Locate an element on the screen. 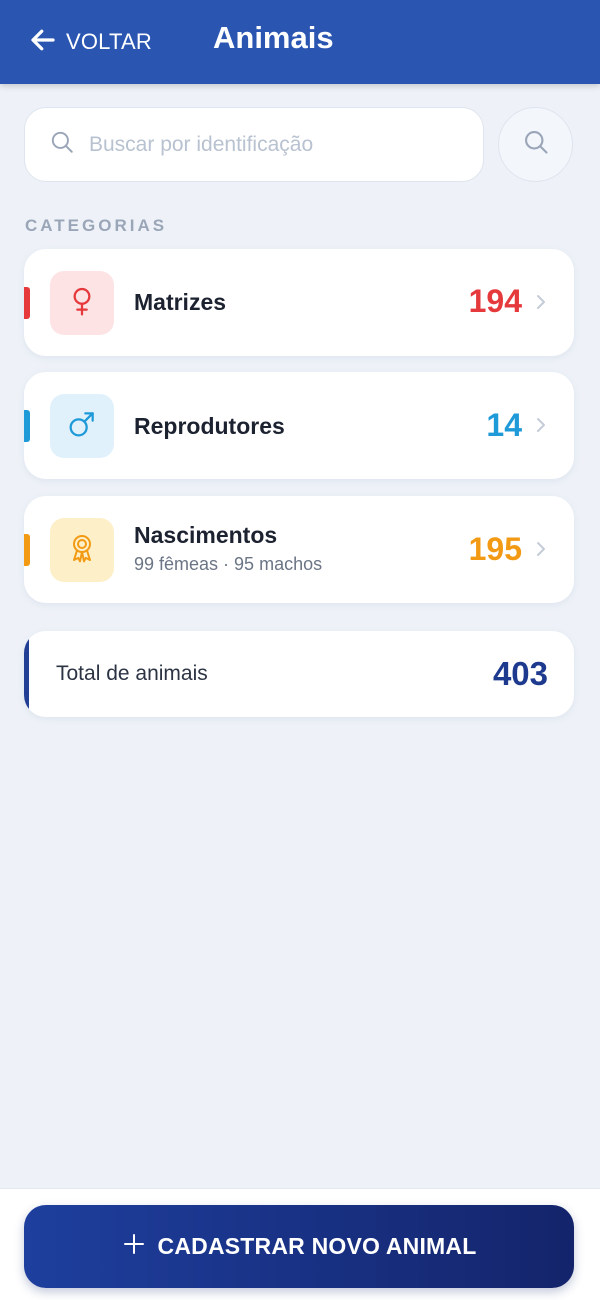  total-accent-bar is located at coordinates (26, 674).